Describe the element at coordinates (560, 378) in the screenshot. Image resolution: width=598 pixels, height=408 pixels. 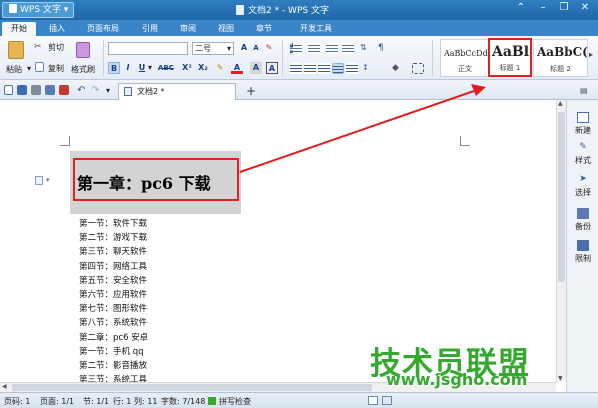
I see `scroll-down-icon: ▼` at that location.